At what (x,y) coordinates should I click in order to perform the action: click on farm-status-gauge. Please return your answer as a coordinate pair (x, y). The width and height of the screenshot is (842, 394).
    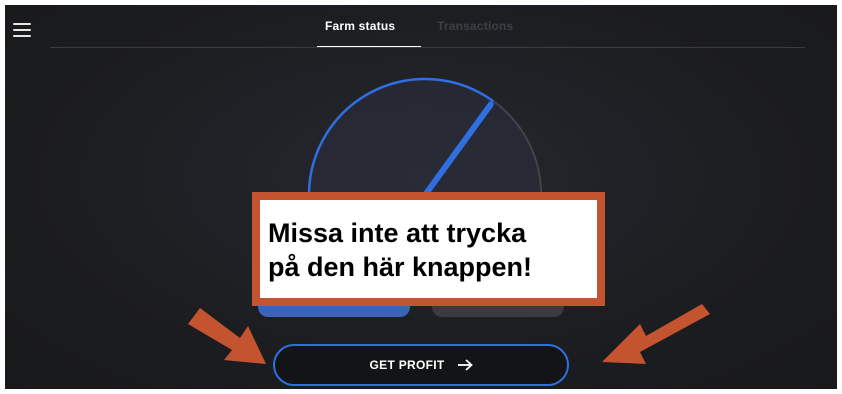
    Looking at the image, I should click on (424, 137).